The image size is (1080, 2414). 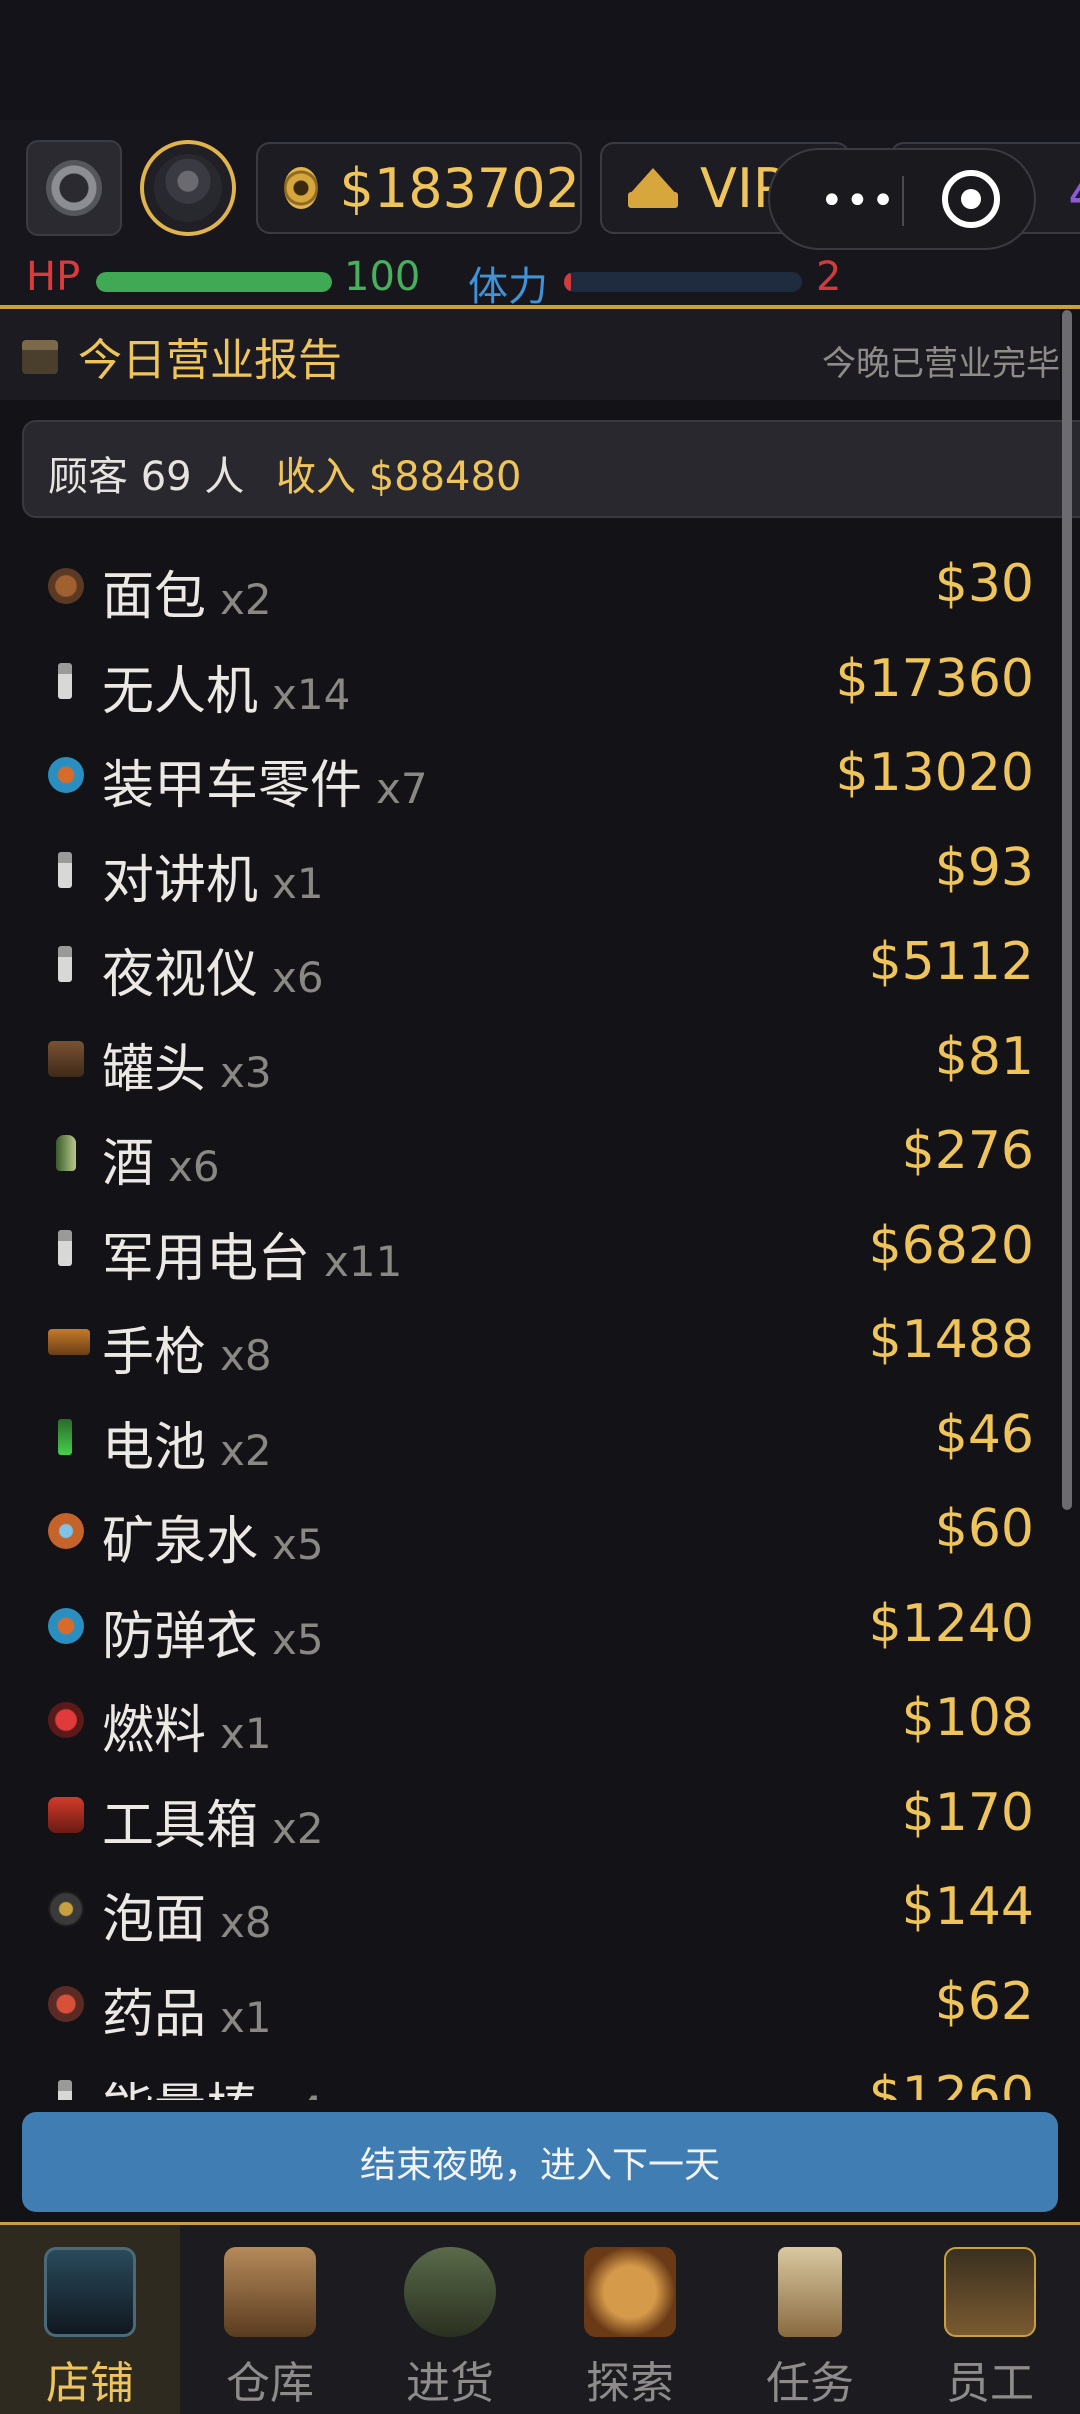 What do you see at coordinates (154, 1353) in the screenshot?
I see `item-name-text: 手枪` at bounding box center [154, 1353].